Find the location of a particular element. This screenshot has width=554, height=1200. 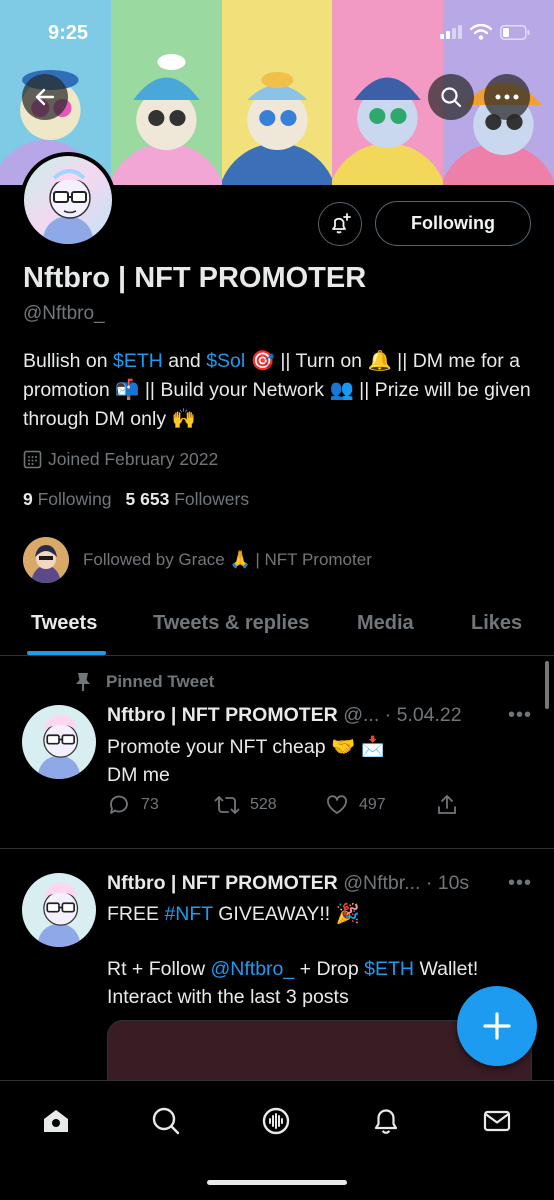

bell-plus-icon is located at coordinates (341, 223).